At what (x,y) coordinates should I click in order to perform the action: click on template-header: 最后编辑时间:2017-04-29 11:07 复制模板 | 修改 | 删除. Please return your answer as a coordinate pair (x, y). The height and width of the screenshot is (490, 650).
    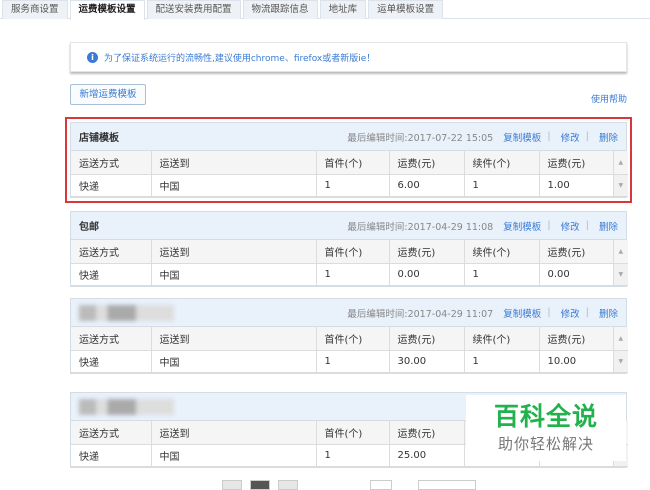
    Looking at the image, I should click on (348, 313).